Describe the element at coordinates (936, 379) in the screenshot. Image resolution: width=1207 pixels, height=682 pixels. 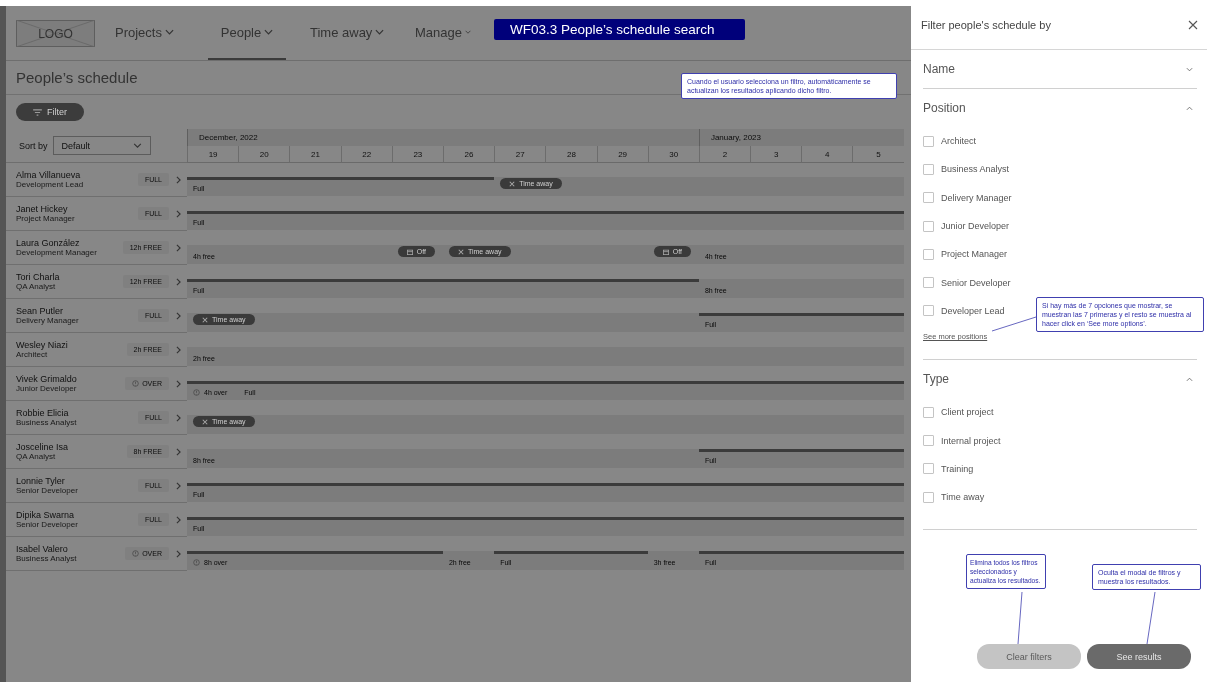
I see `section-title: Type` at that location.